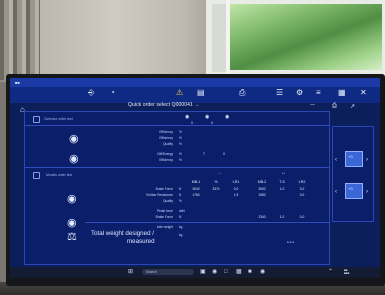 This screenshot has height=295, width=385. Describe the element at coordinates (159, 195) in the screenshot. I see `row-label: Rollbar Resistance` at that location.